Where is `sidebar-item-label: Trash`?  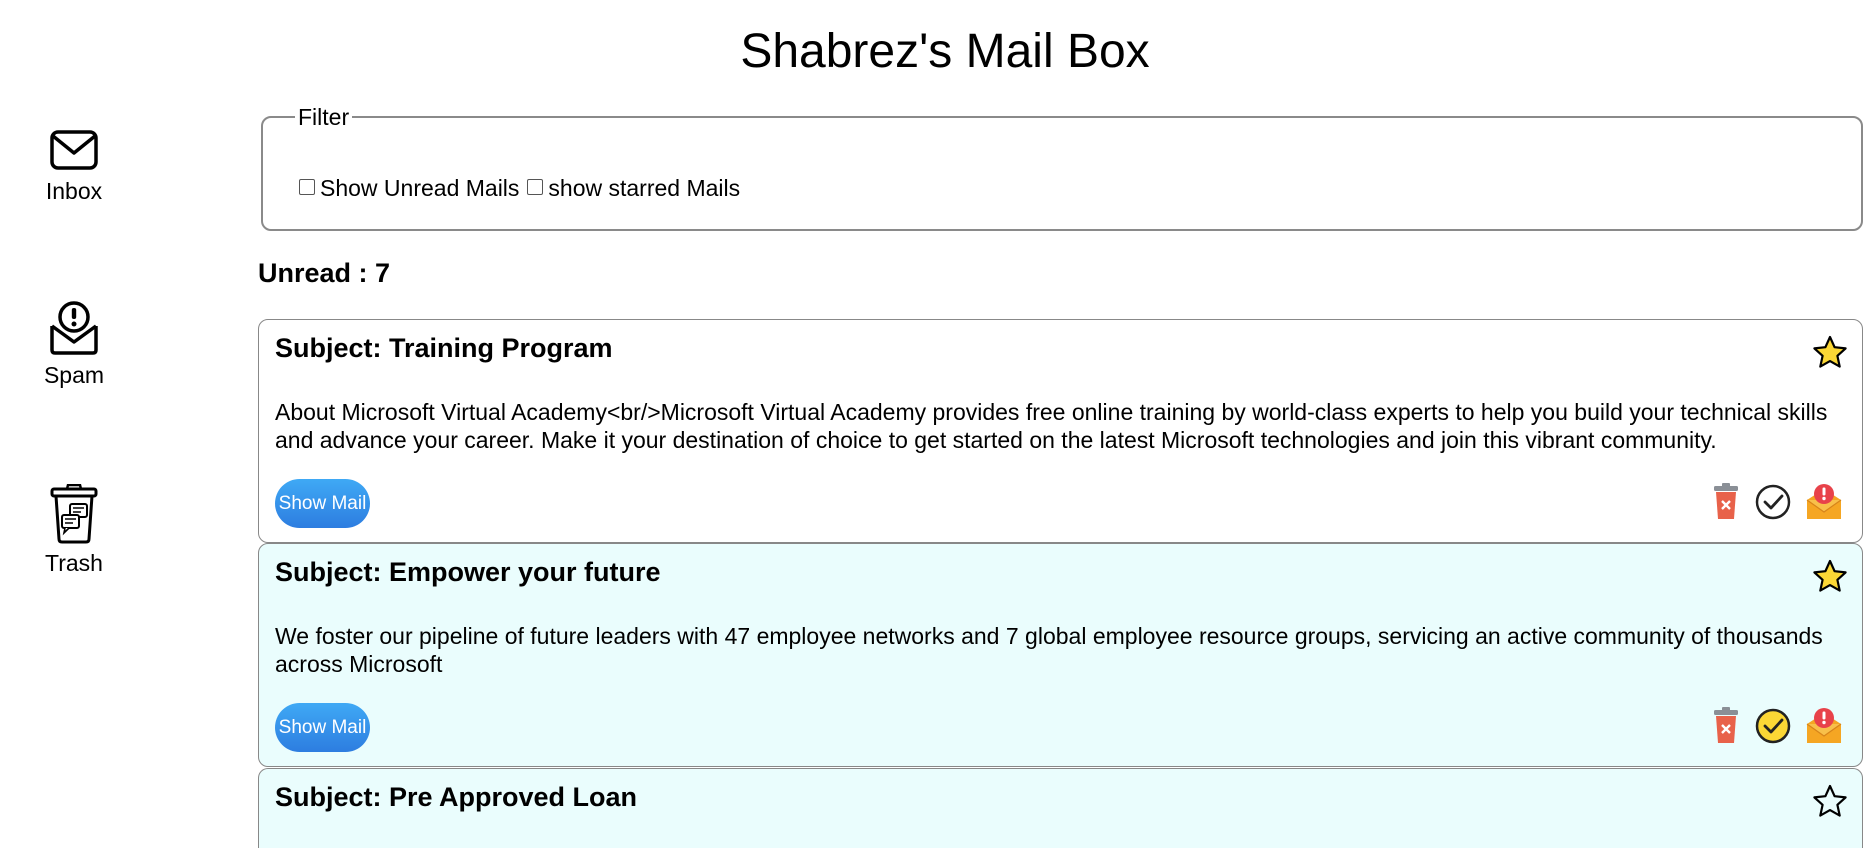 sidebar-item-label: Trash is located at coordinates (74, 563).